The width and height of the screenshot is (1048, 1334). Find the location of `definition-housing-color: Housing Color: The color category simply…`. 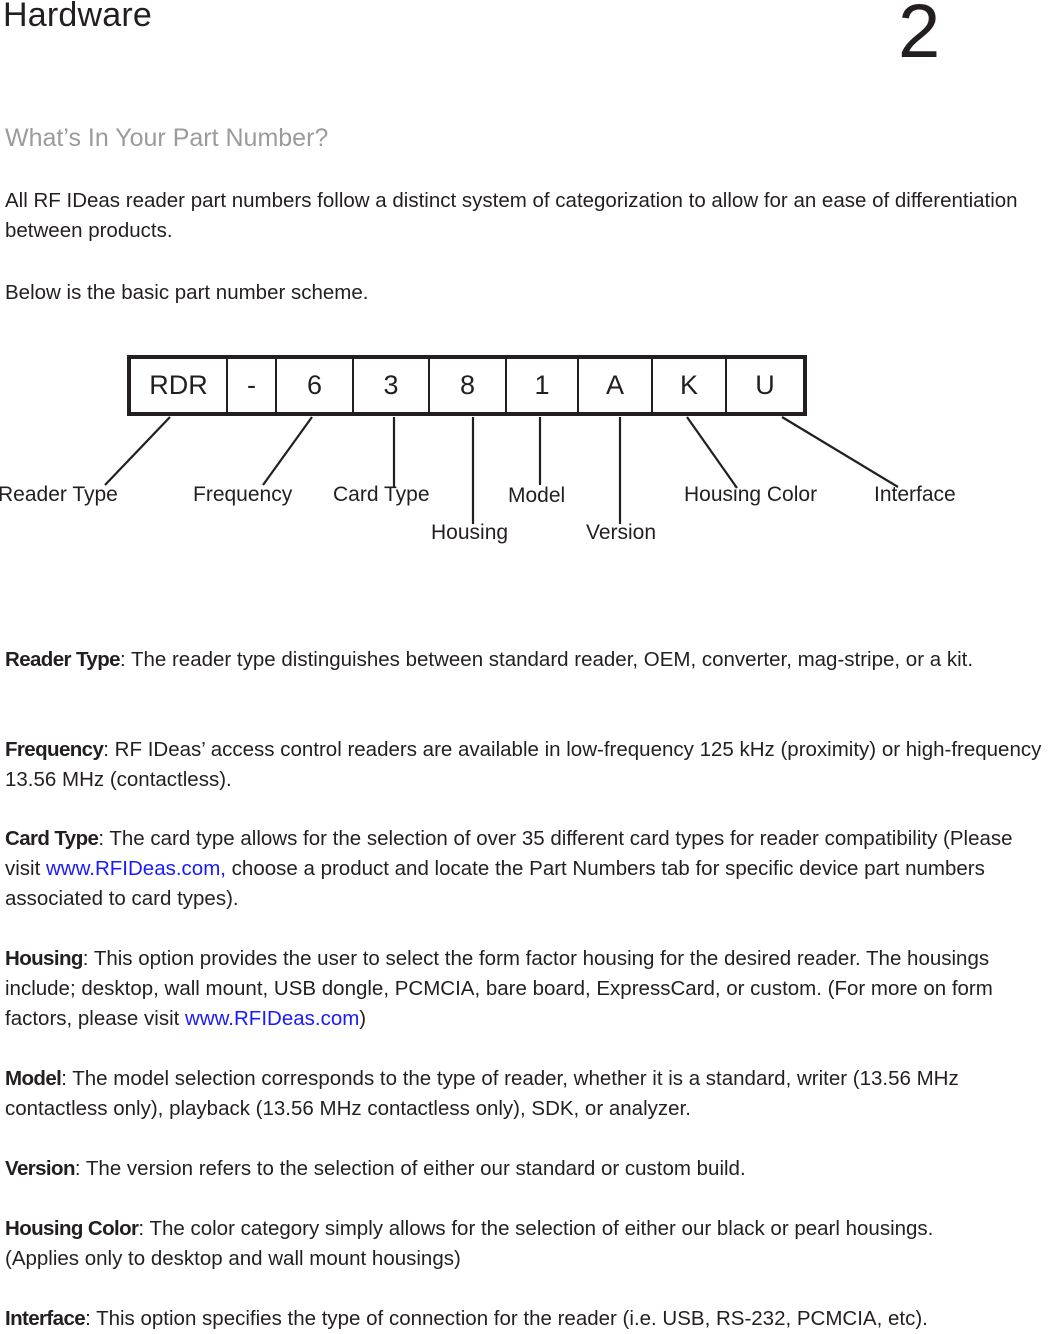

definition-housing-color: Housing Color: The color category simply… is located at coordinates (500, 1244).